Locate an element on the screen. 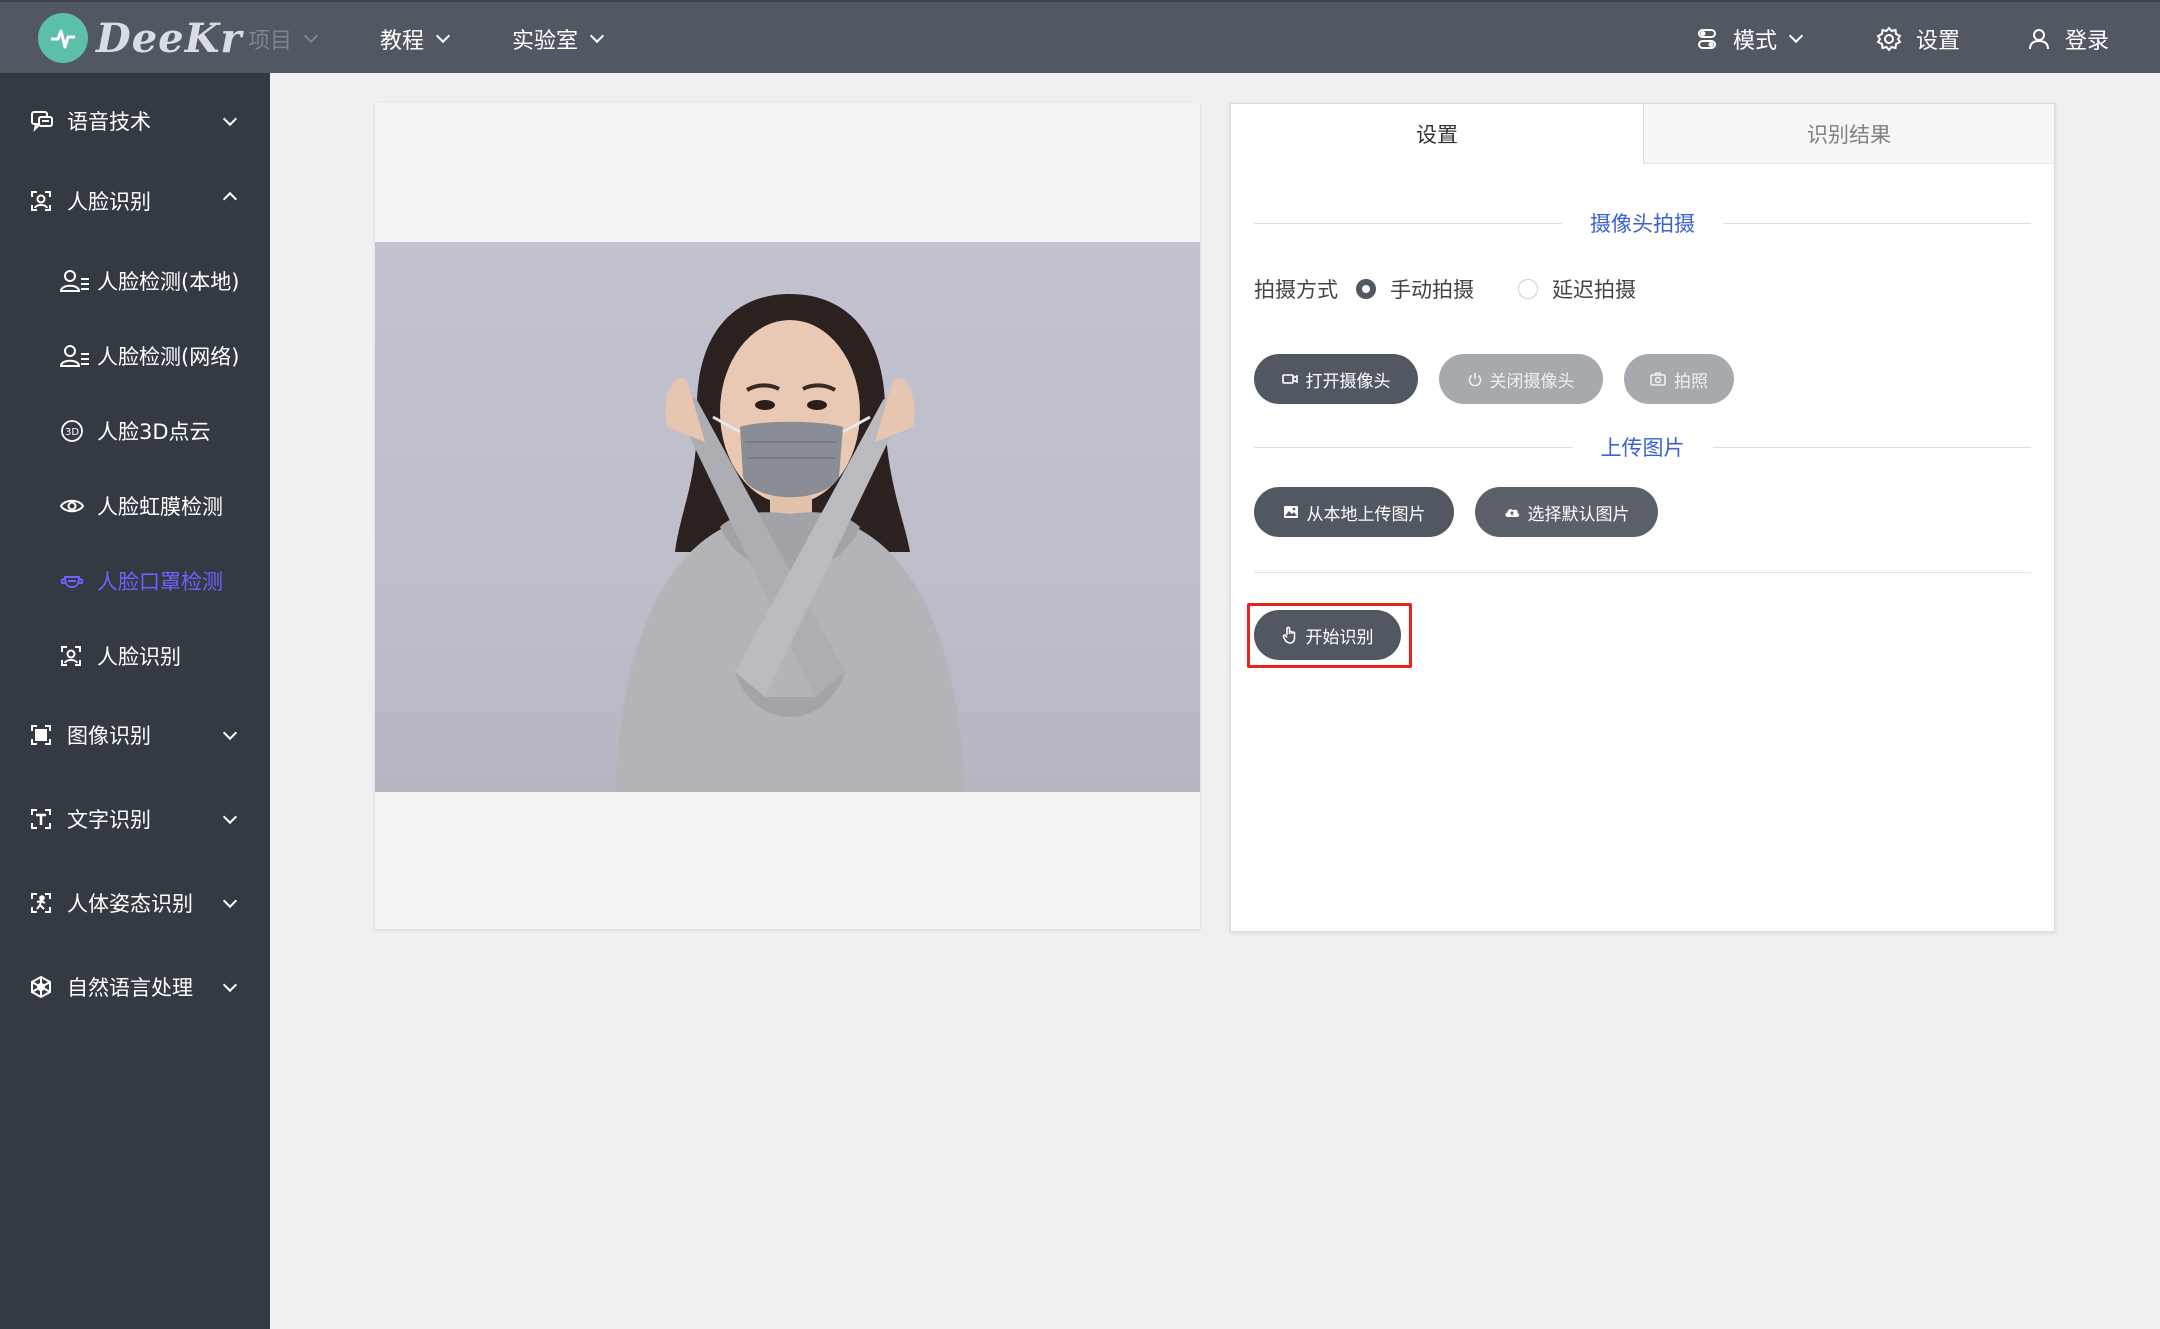 The width and height of the screenshot is (2160, 1329). 3d-icon: 3D is located at coordinates (72, 431).